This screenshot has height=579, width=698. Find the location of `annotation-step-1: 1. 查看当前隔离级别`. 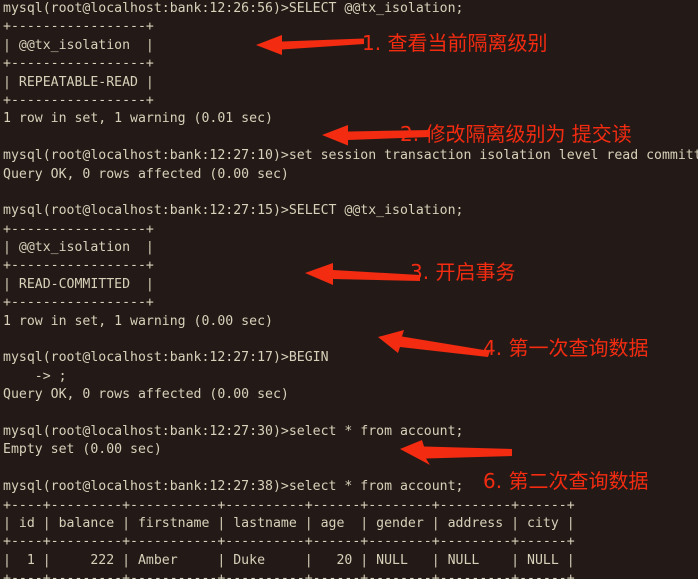

annotation-step-1: 1. 查看当前隔离级别 is located at coordinates (455, 43).